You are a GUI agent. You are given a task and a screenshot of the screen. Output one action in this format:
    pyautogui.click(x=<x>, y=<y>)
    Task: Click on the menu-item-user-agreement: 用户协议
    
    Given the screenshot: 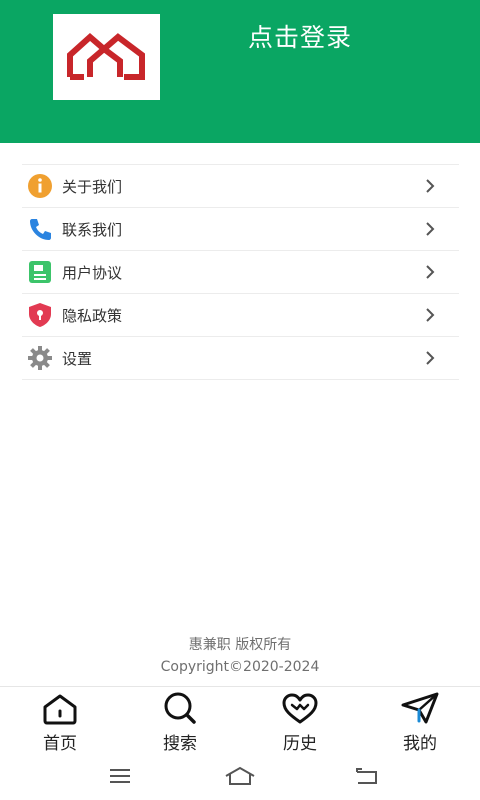 What is the action you would take?
    pyautogui.click(x=240, y=272)
    